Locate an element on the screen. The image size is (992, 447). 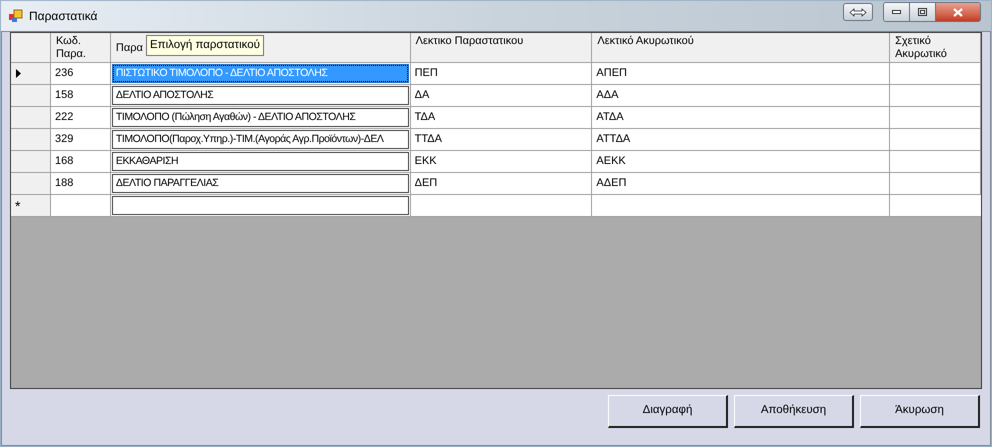
tooltip: Επιλογή παρστατικού is located at coordinates (205, 45).